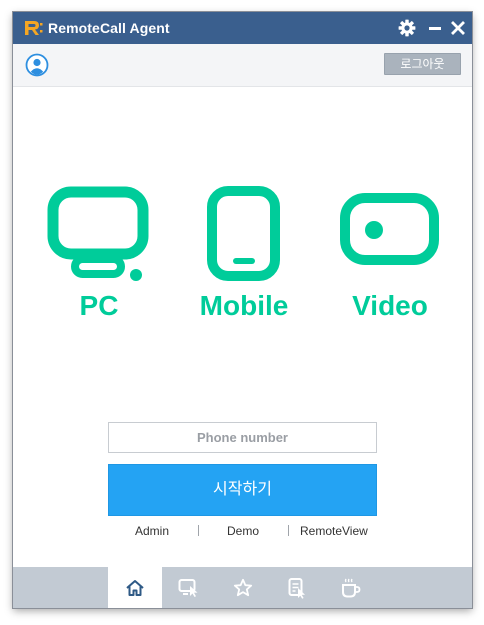 This screenshot has height=625, width=484. I want to click on gear-icon, so click(407, 28).